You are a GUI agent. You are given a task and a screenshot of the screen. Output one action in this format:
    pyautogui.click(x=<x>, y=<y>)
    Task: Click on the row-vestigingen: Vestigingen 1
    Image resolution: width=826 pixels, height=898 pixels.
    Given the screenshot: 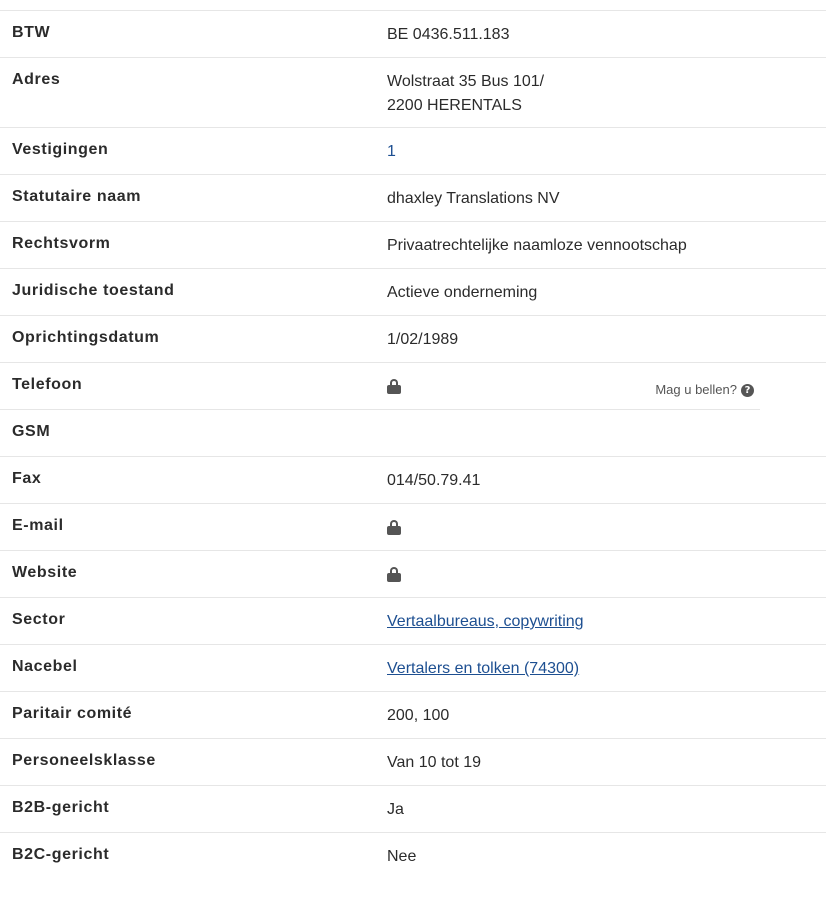 What is the action you would take?
    pyautogui.click(x=413, y=151)
    